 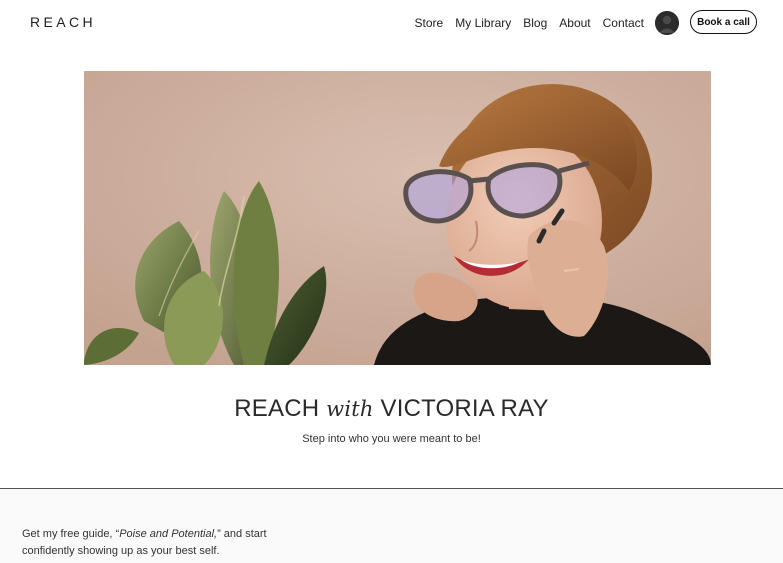 I want to click on guide-text-start: Get my free guide, “, so click(x=71, y=534).